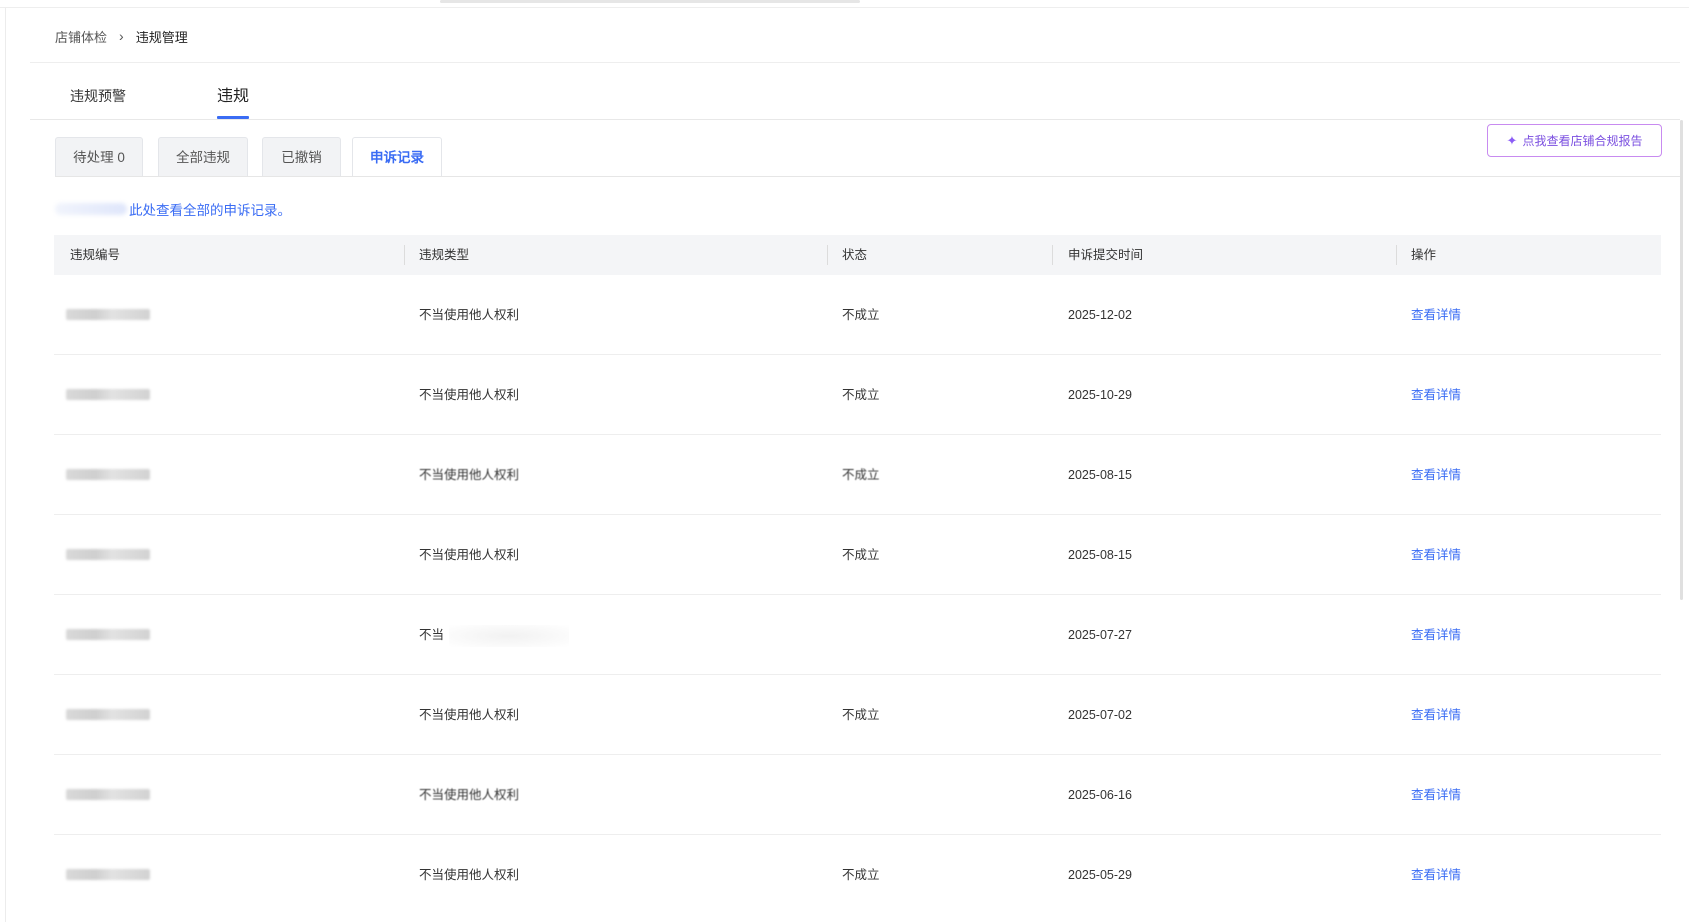  Describe the element at coordinates (857, 859) in the screenshot. I see `table-row: 不当使用他人权利 不成立 2025-05-29 查看详情` at that location.